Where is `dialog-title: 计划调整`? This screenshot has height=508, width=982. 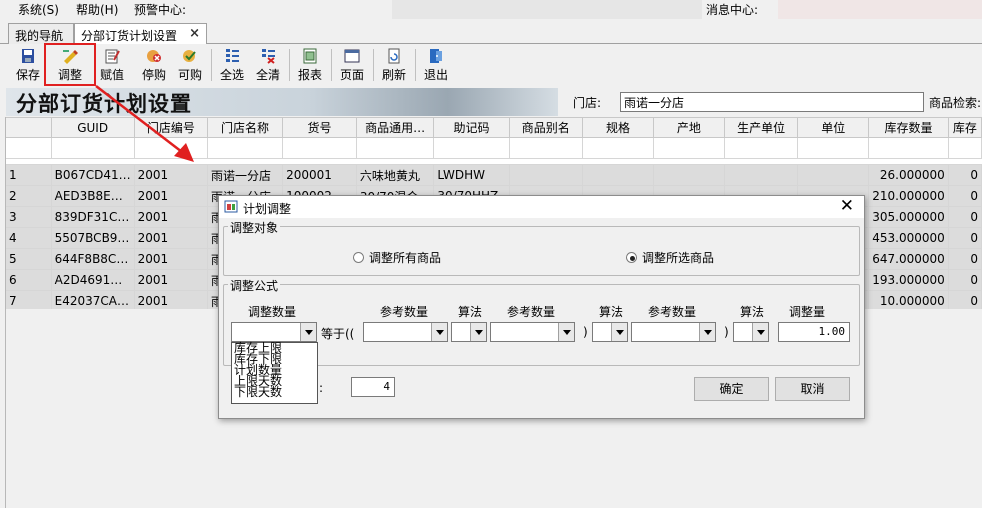
dialog-title: 计划调整 is located at coordinates (267, 209).